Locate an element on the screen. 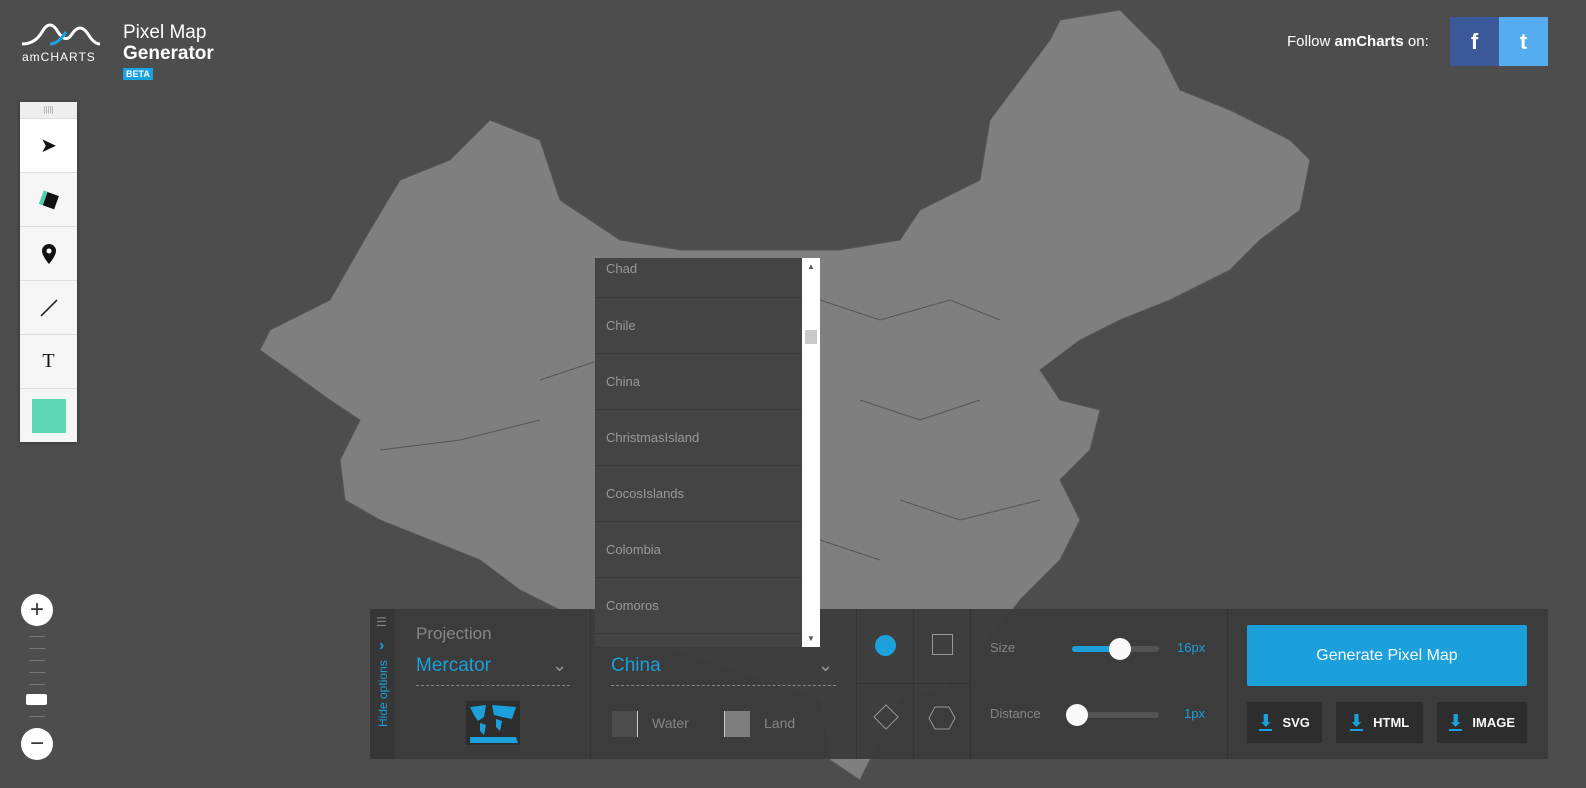 This screenshot has width=1586, height=788. distance-slider-knob is located at coordinates (1077, 715).